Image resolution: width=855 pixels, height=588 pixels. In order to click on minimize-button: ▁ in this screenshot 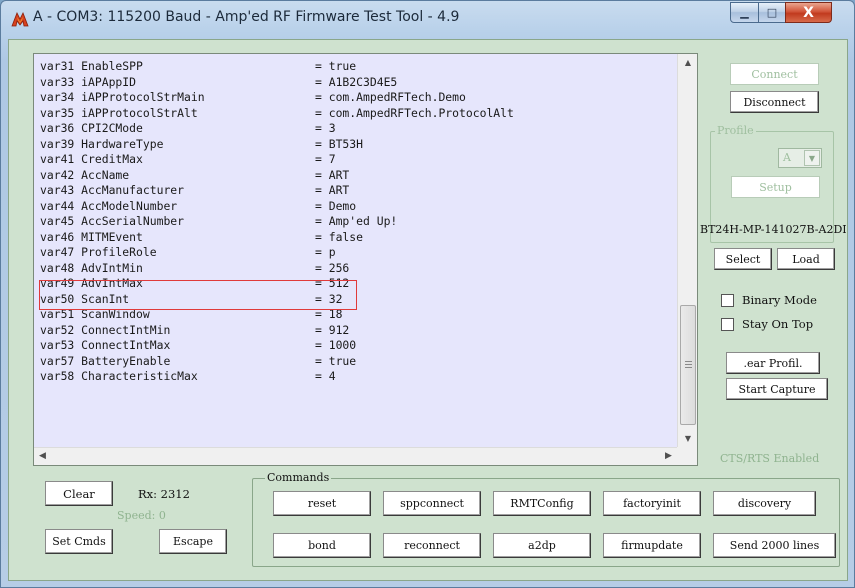, I will do `click(744, 12)`.